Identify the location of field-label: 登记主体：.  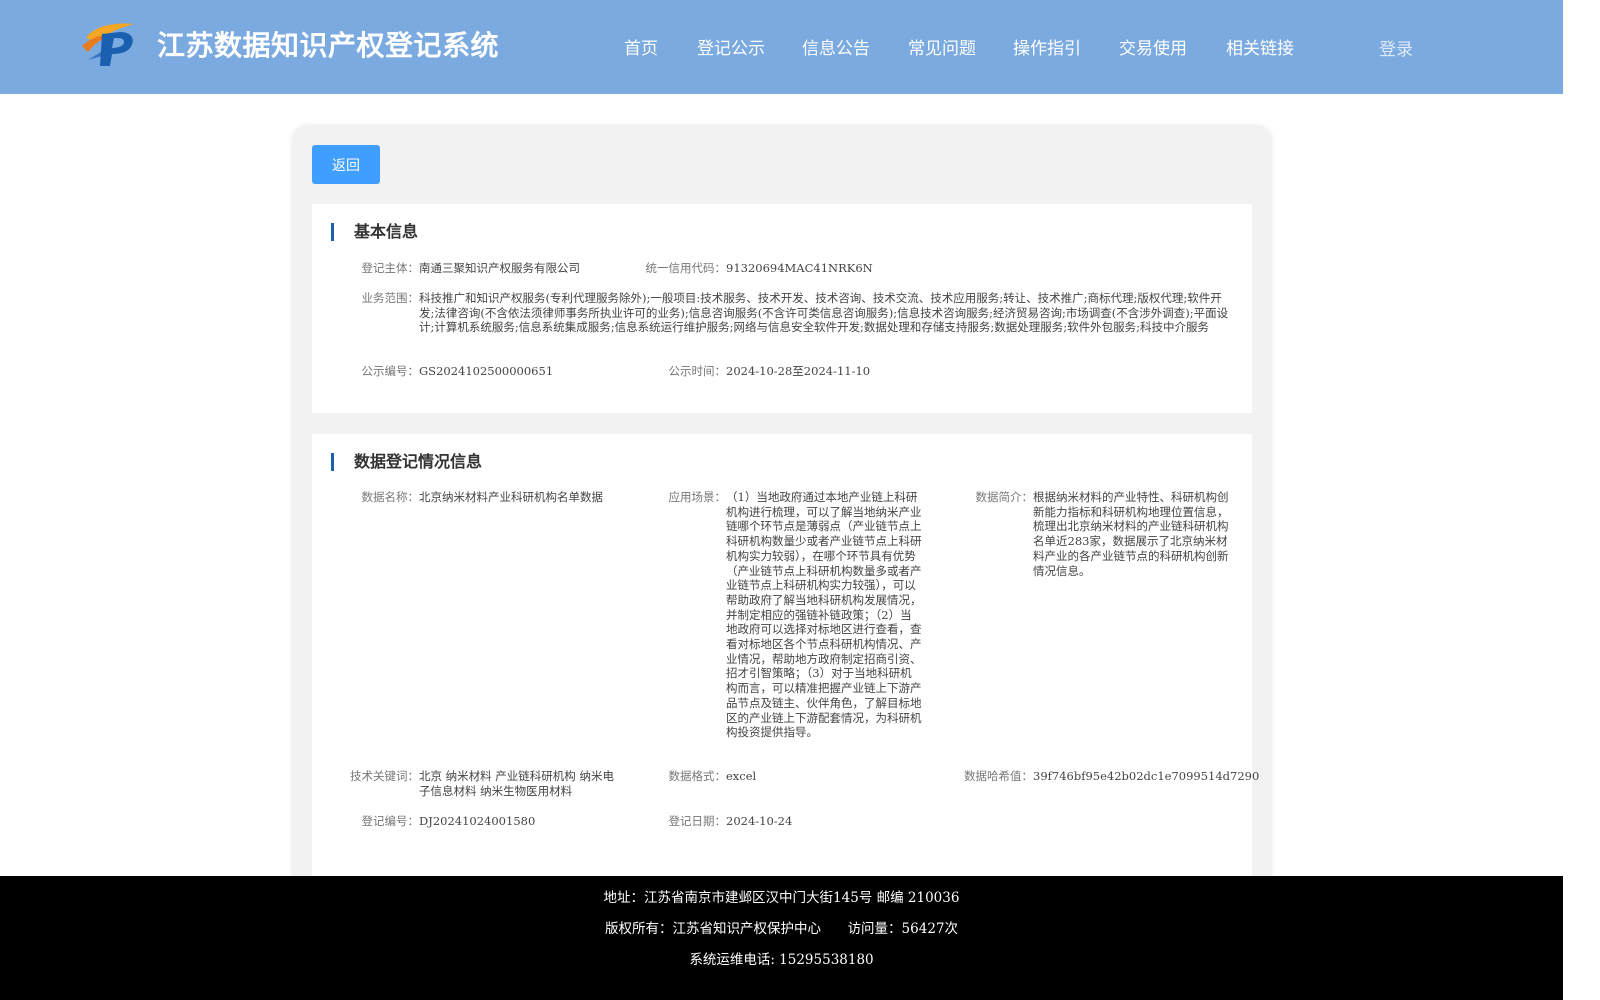
(390, 268).